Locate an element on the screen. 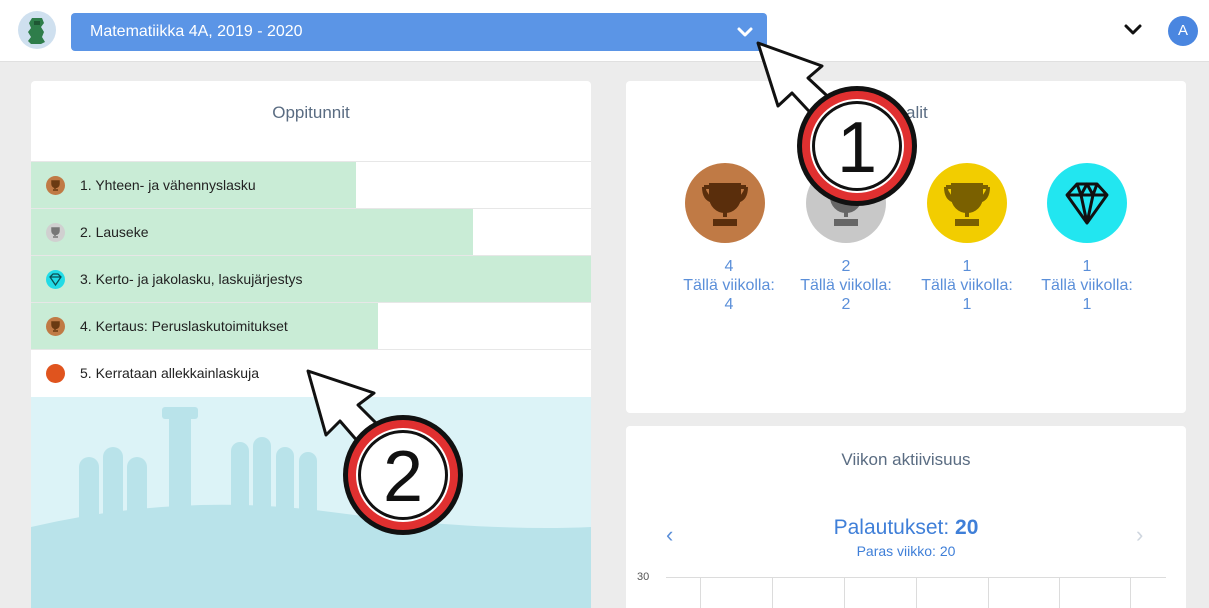 This screenshot has width=1209, height=608. silver-count: 2 Tällä viikolla: 2 is located at coordinates (846, 285).